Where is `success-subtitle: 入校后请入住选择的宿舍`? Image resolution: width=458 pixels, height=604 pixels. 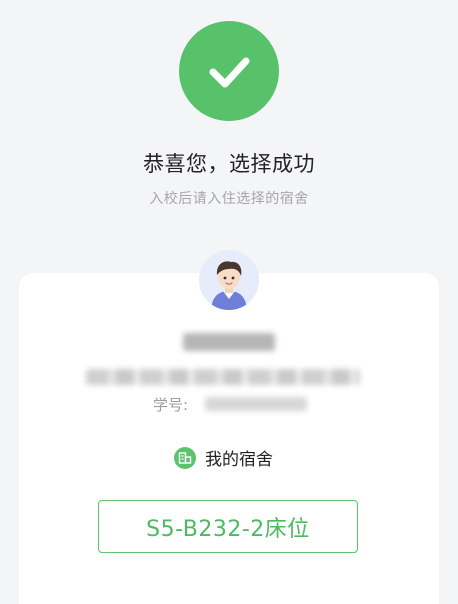 success-subtitle: 入校后请入住选择的宿舍 is located at coordinates (229, 199).